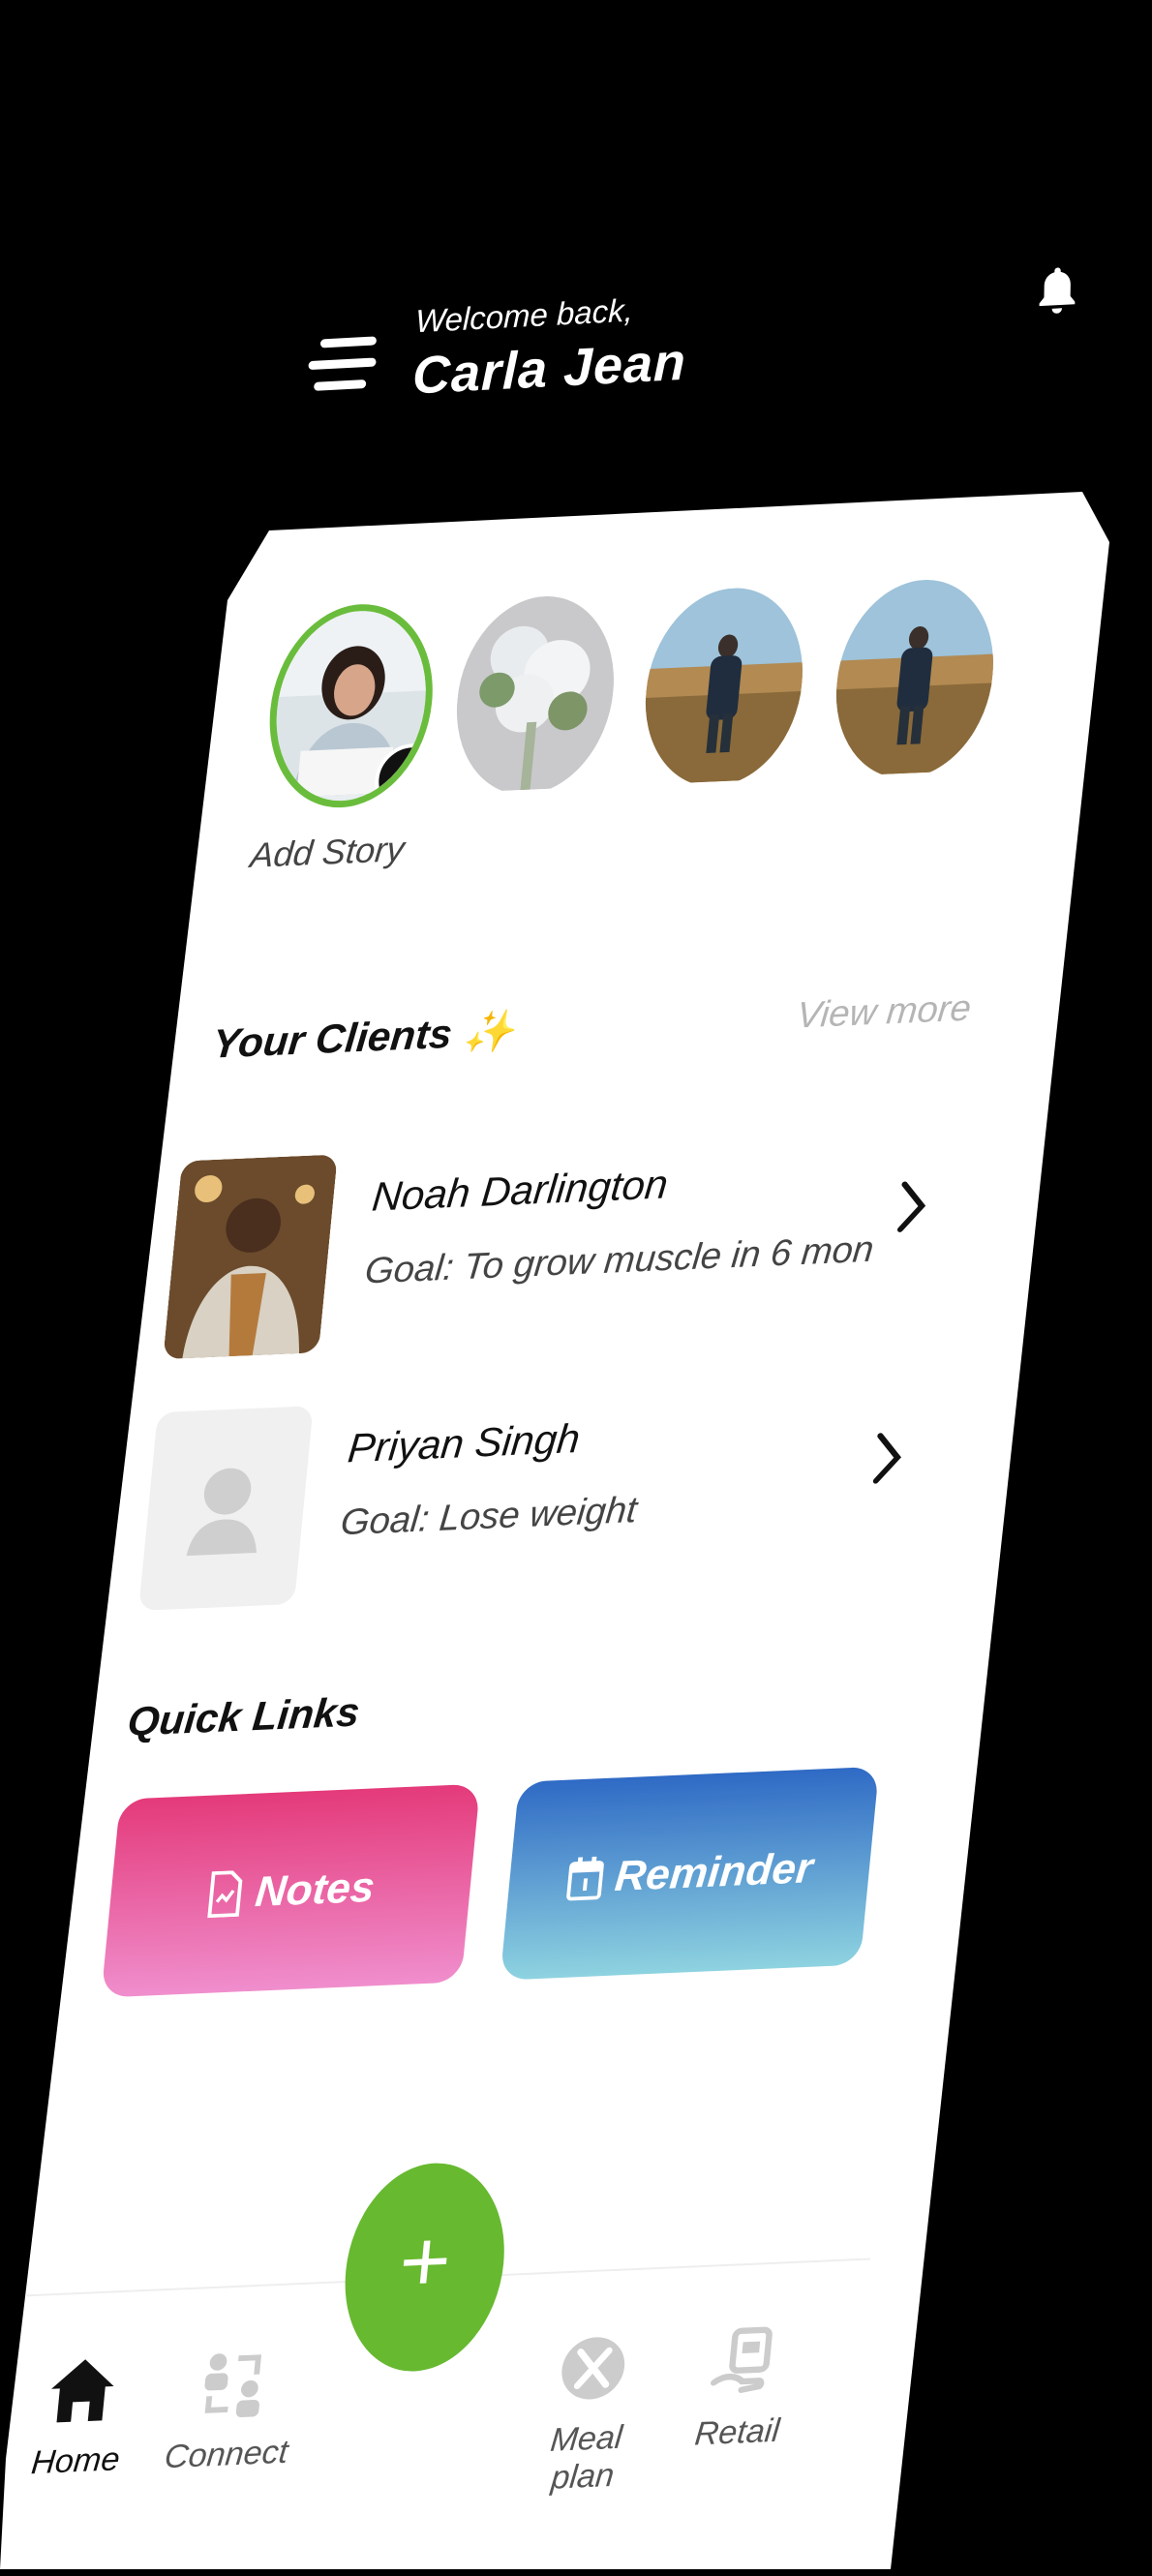 This screenshot has height=2576, width=1152. What do you see at coordinates (584, 1878) in the screenshot?
I see `calendar-icon` at bounding box center [584, 1878].